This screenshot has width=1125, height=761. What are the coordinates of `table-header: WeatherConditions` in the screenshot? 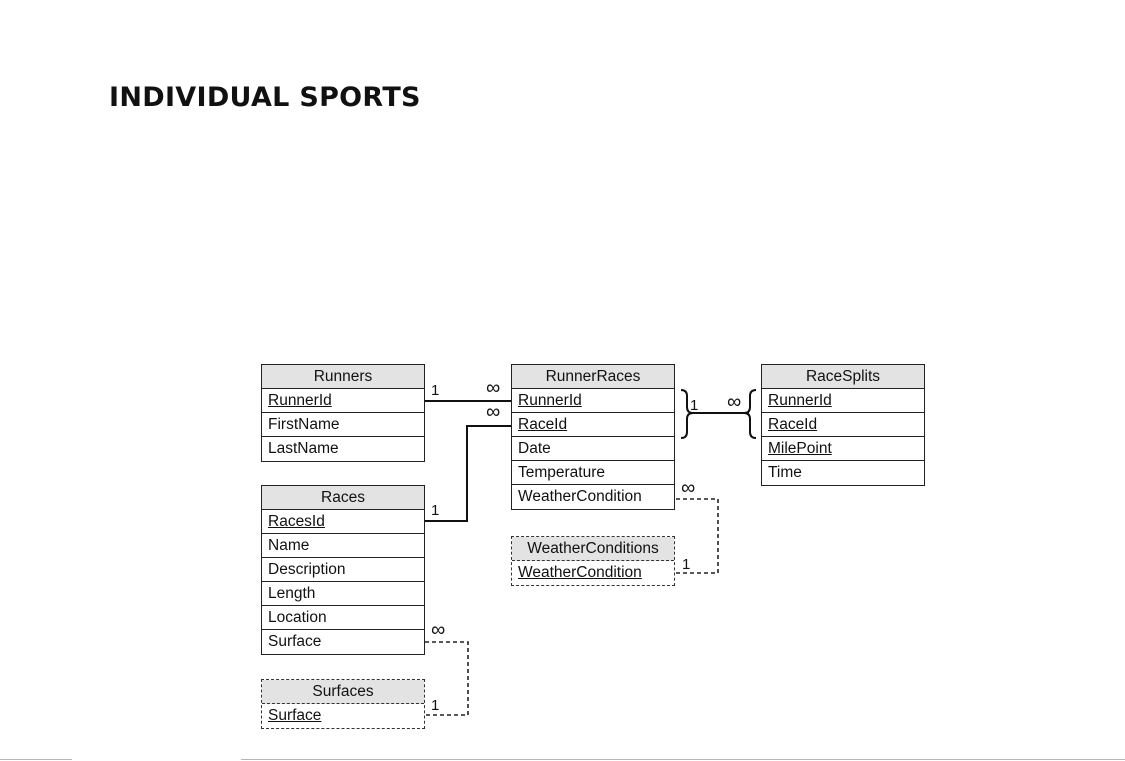 It's located at (593, 549).